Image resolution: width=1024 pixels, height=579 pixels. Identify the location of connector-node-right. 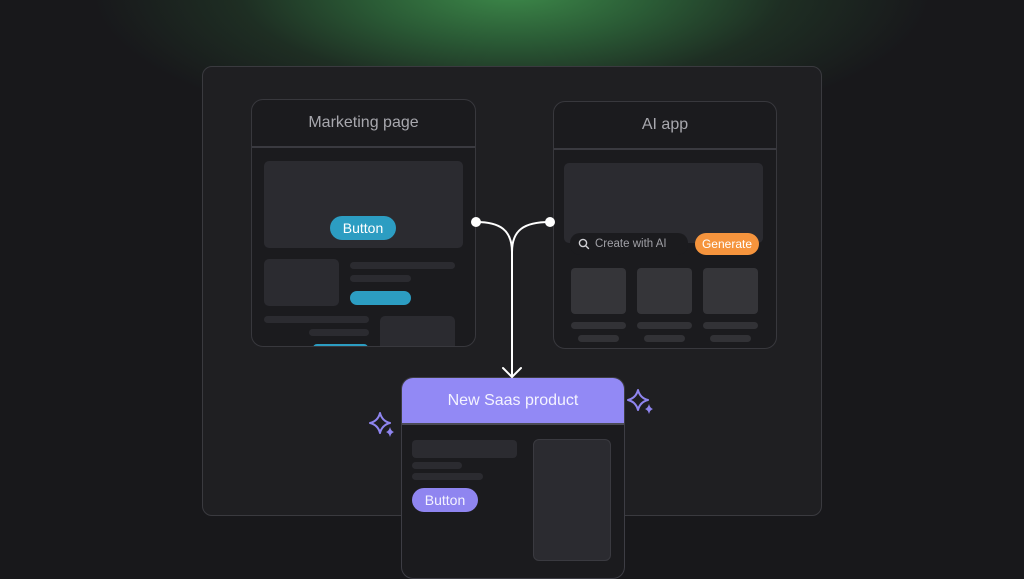
(550, 222).